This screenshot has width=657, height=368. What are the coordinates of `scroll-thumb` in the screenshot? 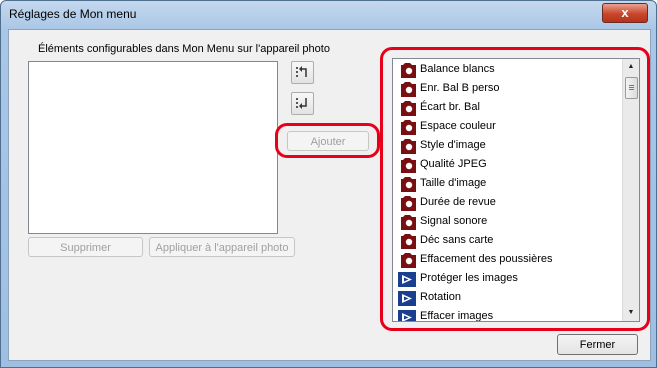 It's located at (631, 88).